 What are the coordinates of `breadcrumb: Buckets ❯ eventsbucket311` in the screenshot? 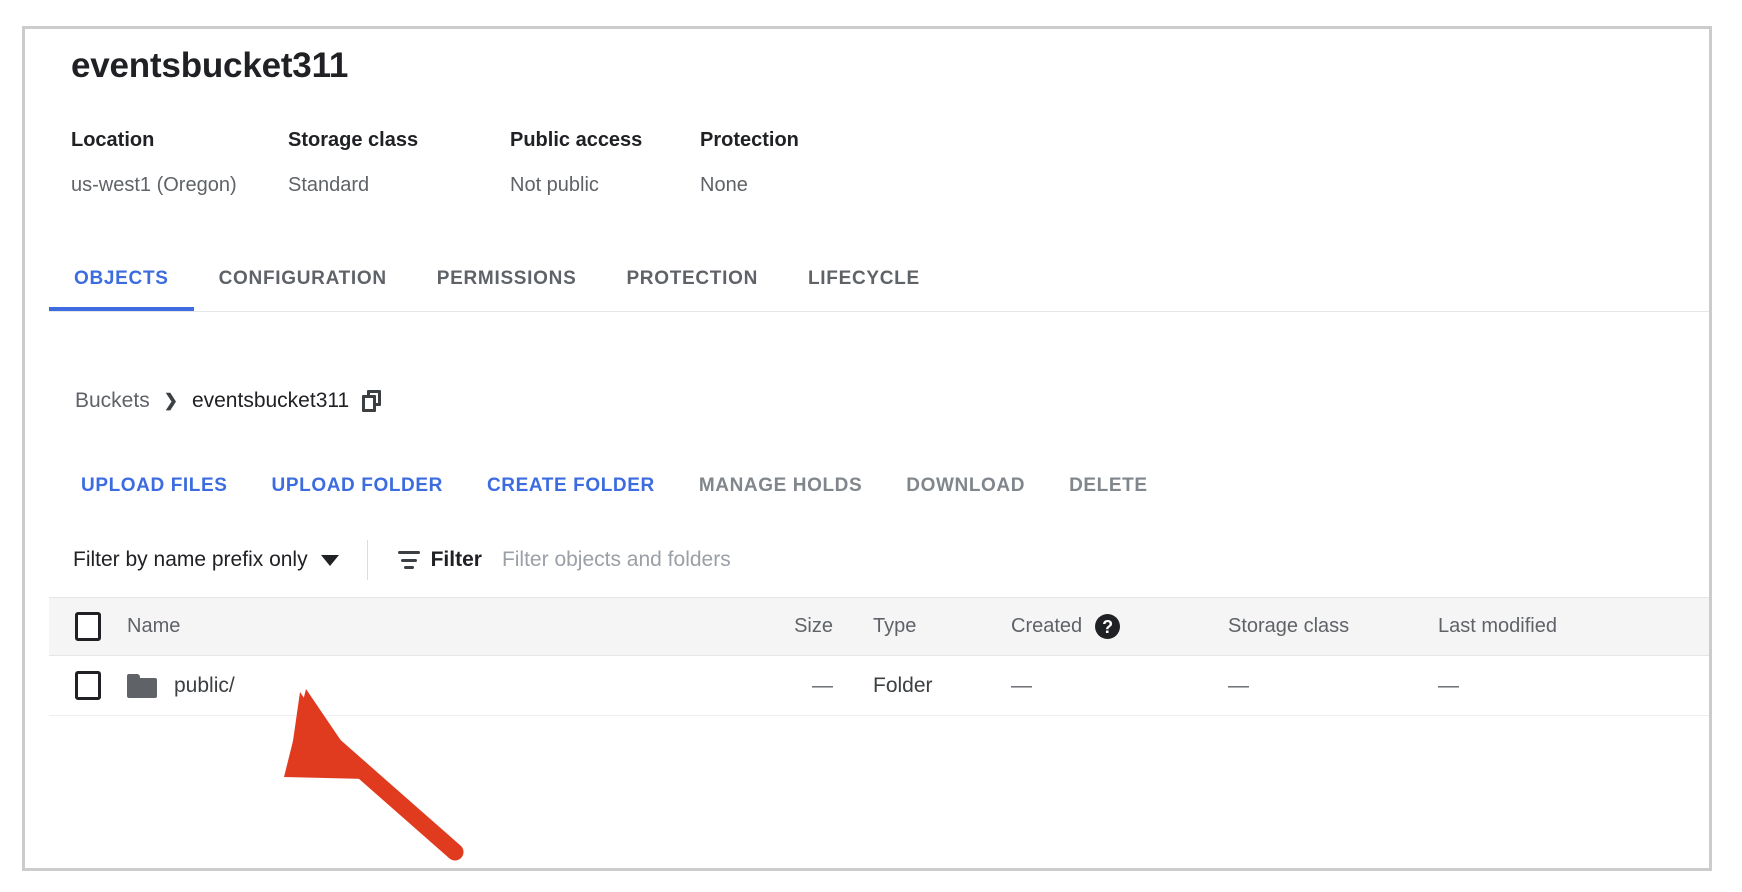 It's located at (228, 401).